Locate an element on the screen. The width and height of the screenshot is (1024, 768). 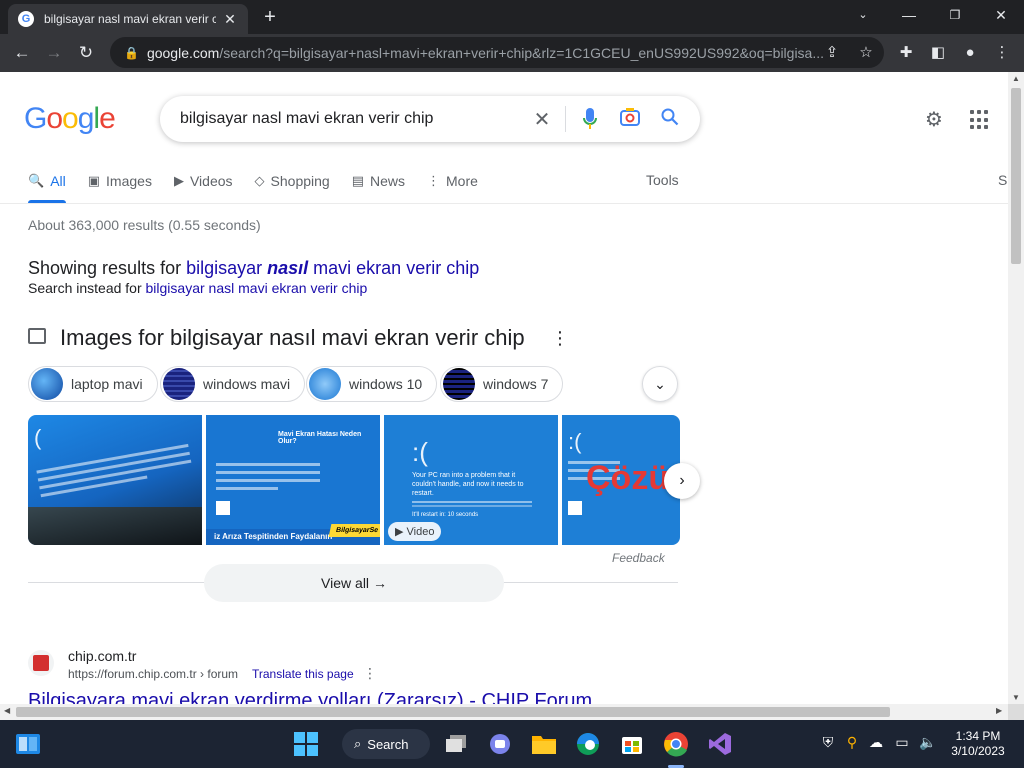
image-result-1: ( is located at coordinates (115, 480).